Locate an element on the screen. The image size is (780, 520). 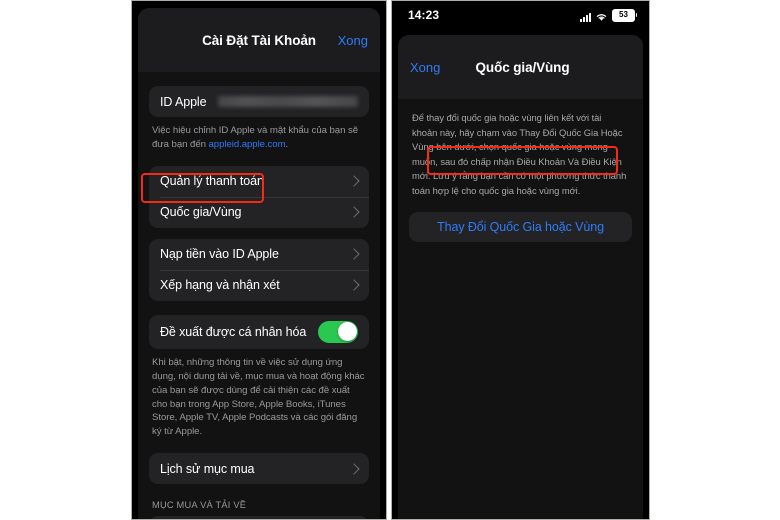
sidebar-item-add-funds: Nạp tiền vào ID Apple is located at coordinates (259, 254).